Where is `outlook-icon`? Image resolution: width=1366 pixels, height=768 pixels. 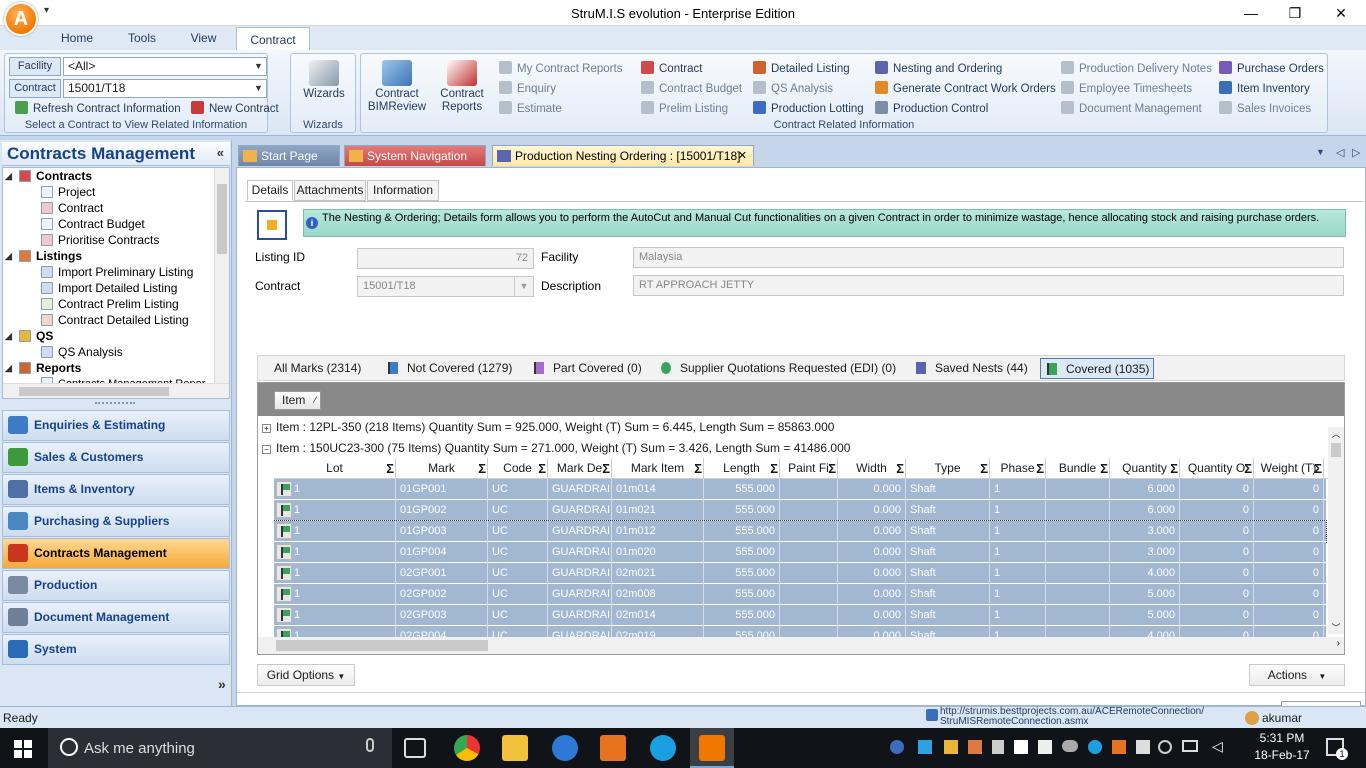
outlook-icon is located at coordinates (613, 748).